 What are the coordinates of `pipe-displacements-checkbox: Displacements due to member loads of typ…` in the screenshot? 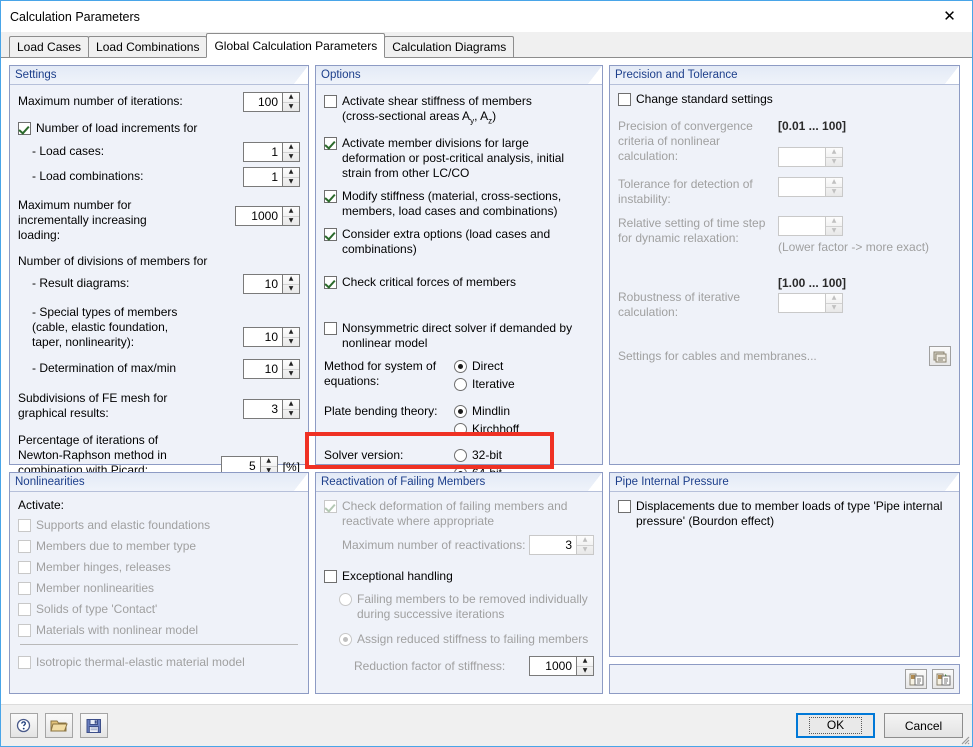 It's located at (784, 514).